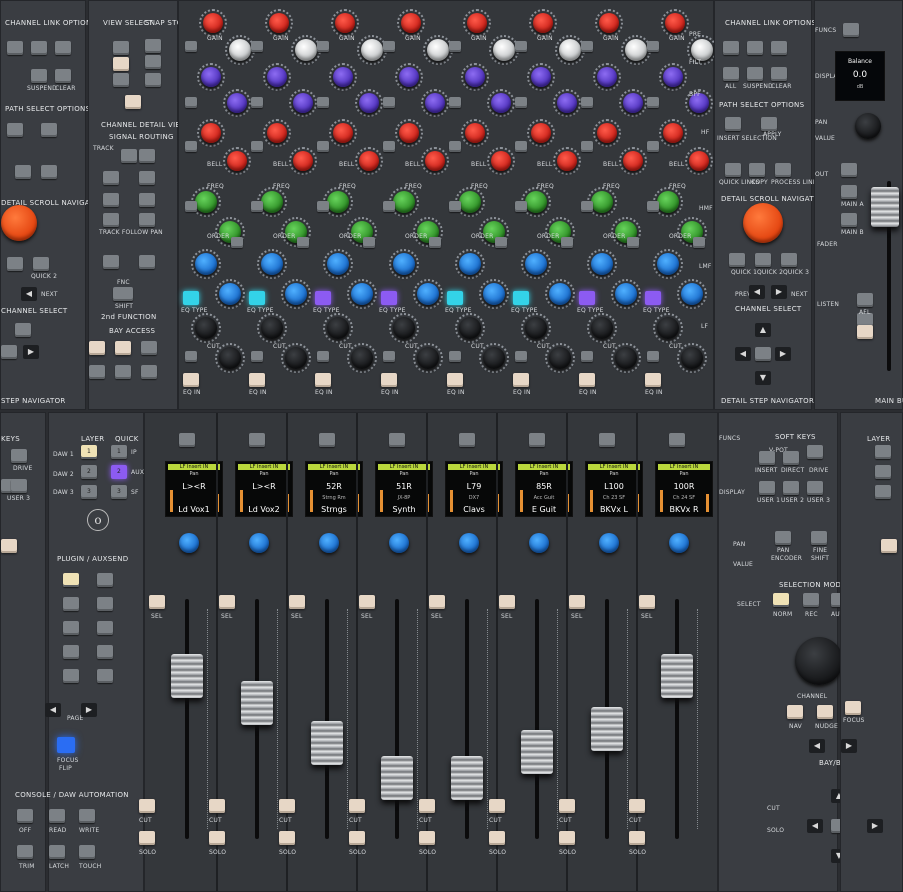  I want to click on detail-view-button, so click(133, 102).